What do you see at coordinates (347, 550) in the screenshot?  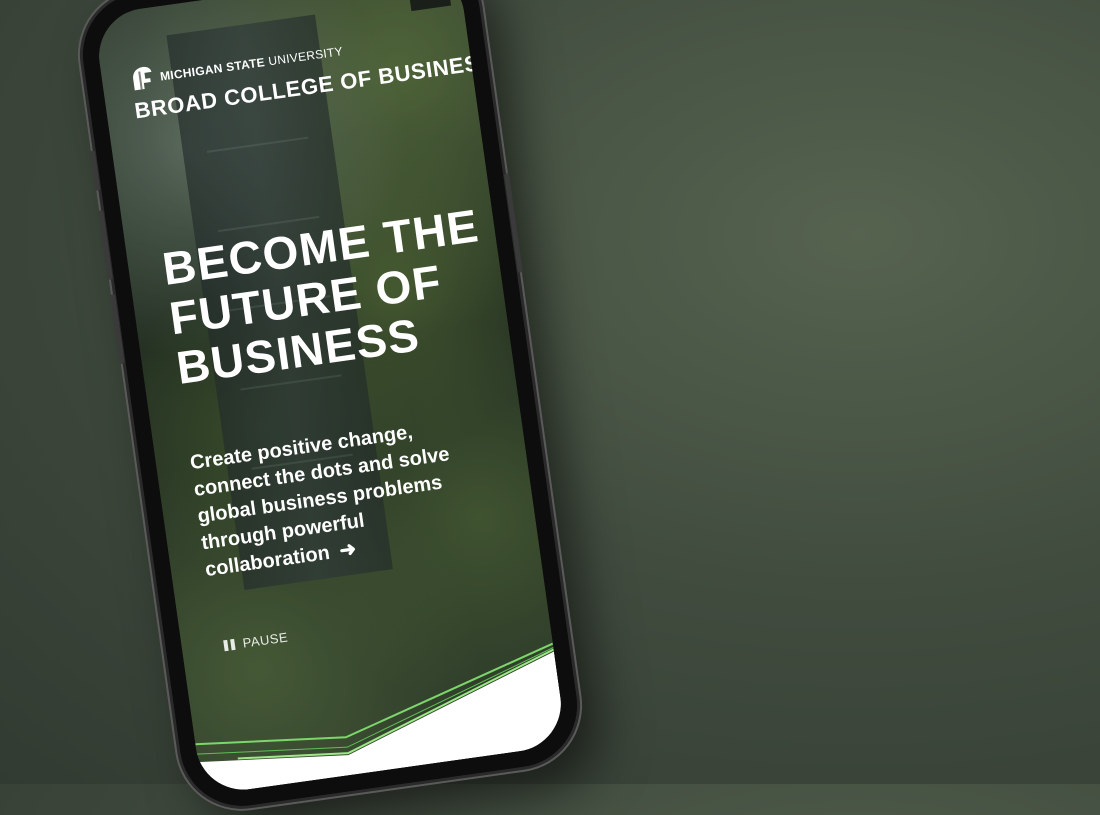 I see `arrow-right-icon: ➜` at bounding box center [347, 550].